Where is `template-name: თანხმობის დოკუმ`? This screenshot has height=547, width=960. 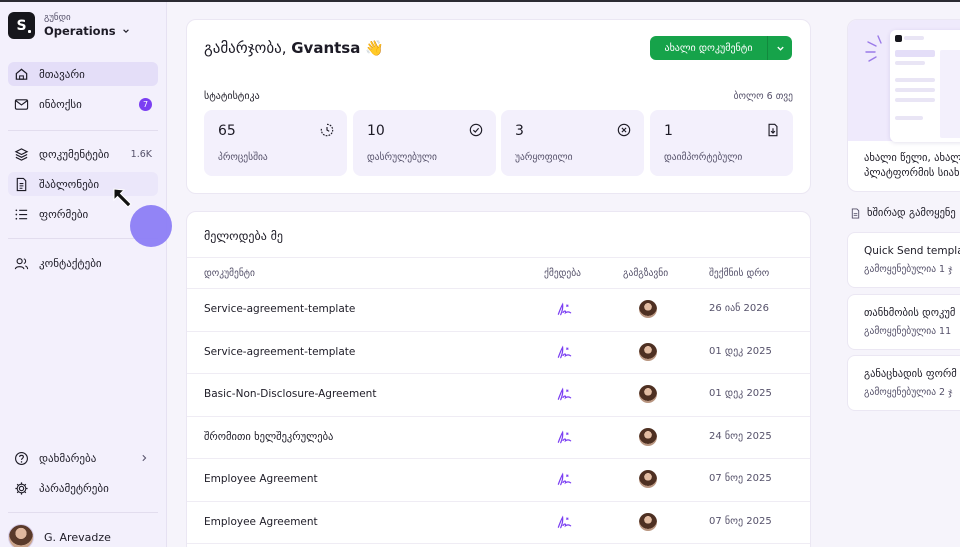 template-name: თანხმობის დოკუმ is located at coordinates (910, 313).